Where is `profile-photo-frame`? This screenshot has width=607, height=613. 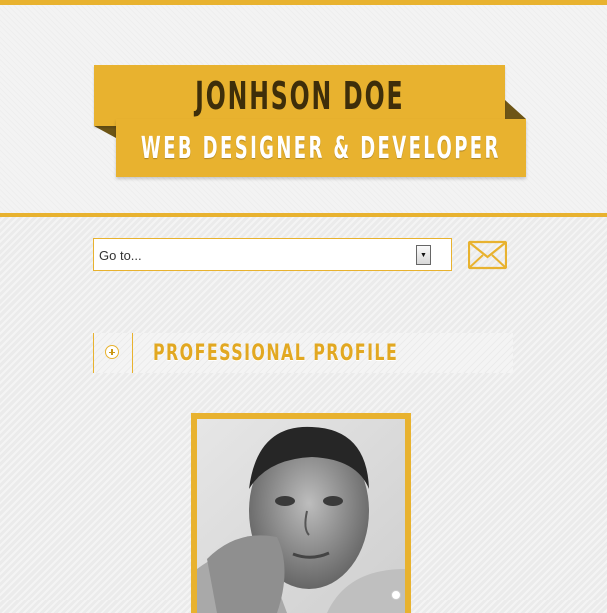
profile-photo-frame is located at coordinates (301, 513).